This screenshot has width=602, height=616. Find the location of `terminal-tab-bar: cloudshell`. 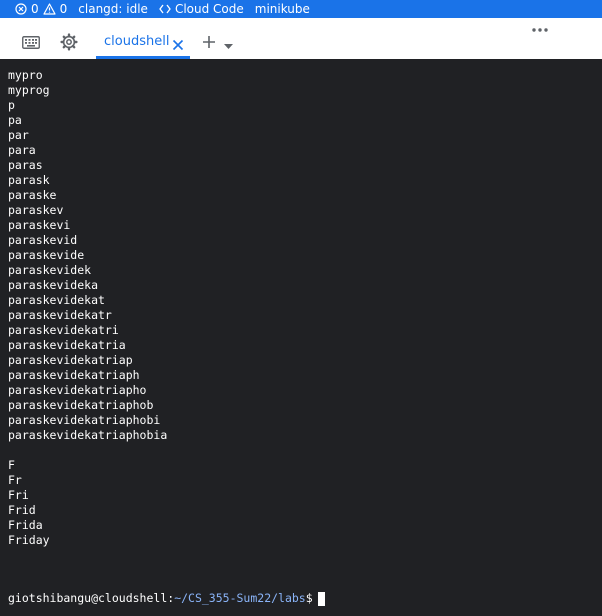

terminal-tab-bar: cloudshell is located at coordinates (301, 38).